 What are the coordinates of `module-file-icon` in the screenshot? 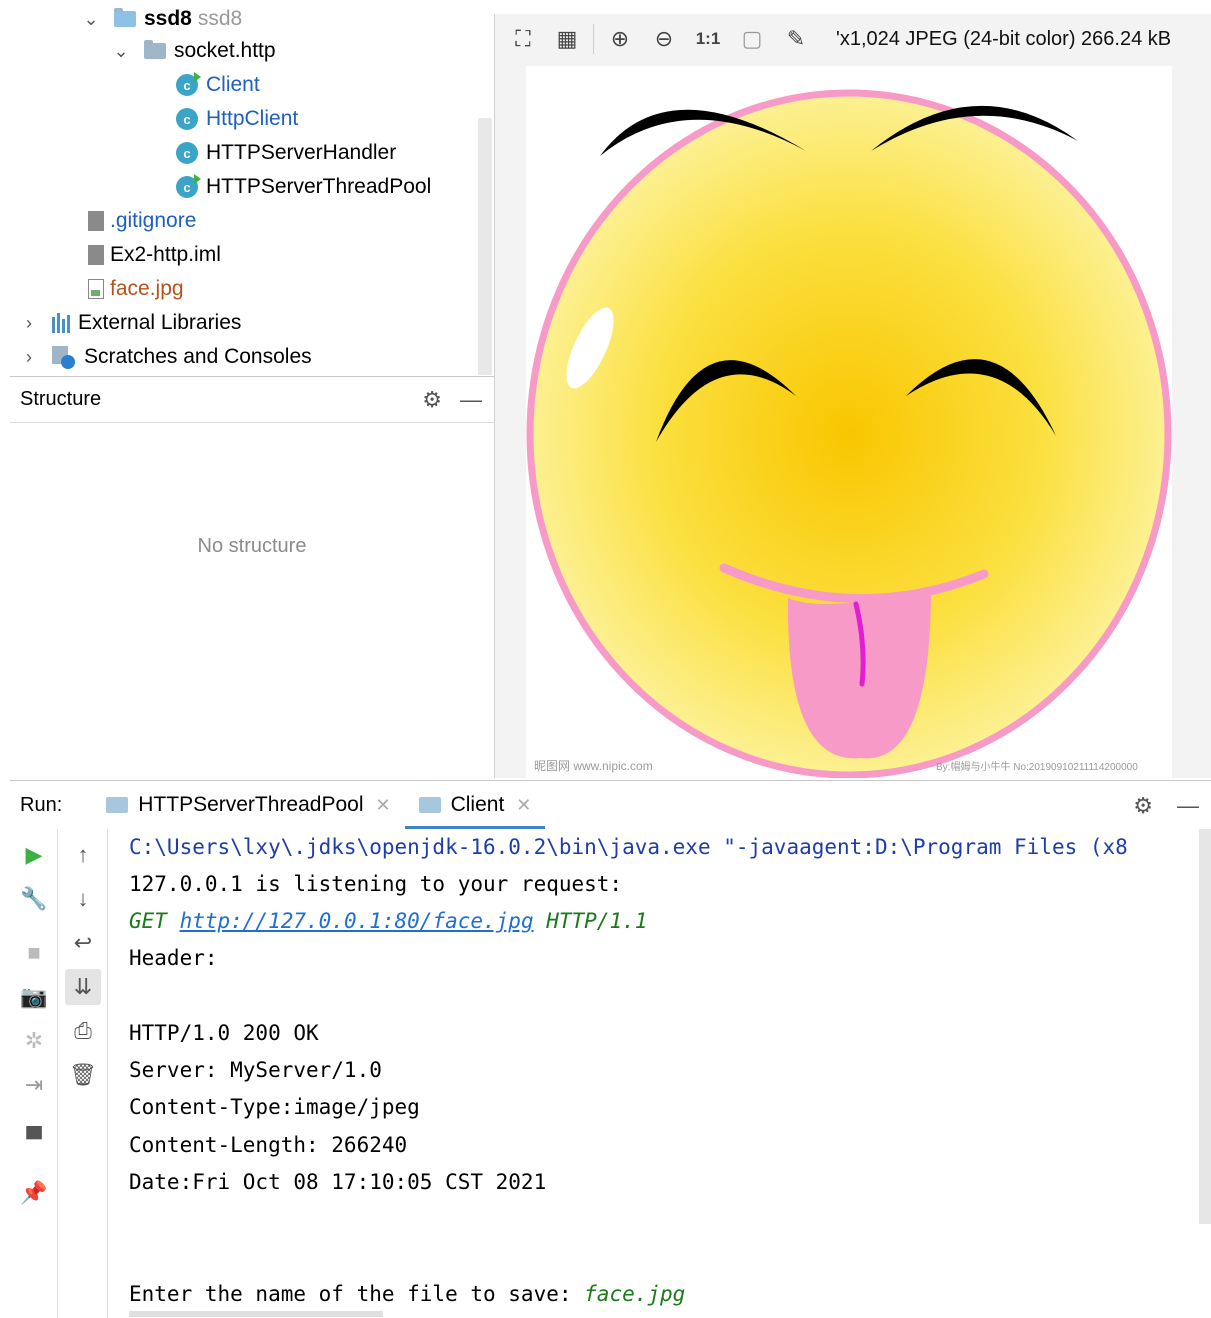 It's located at (96, 255).